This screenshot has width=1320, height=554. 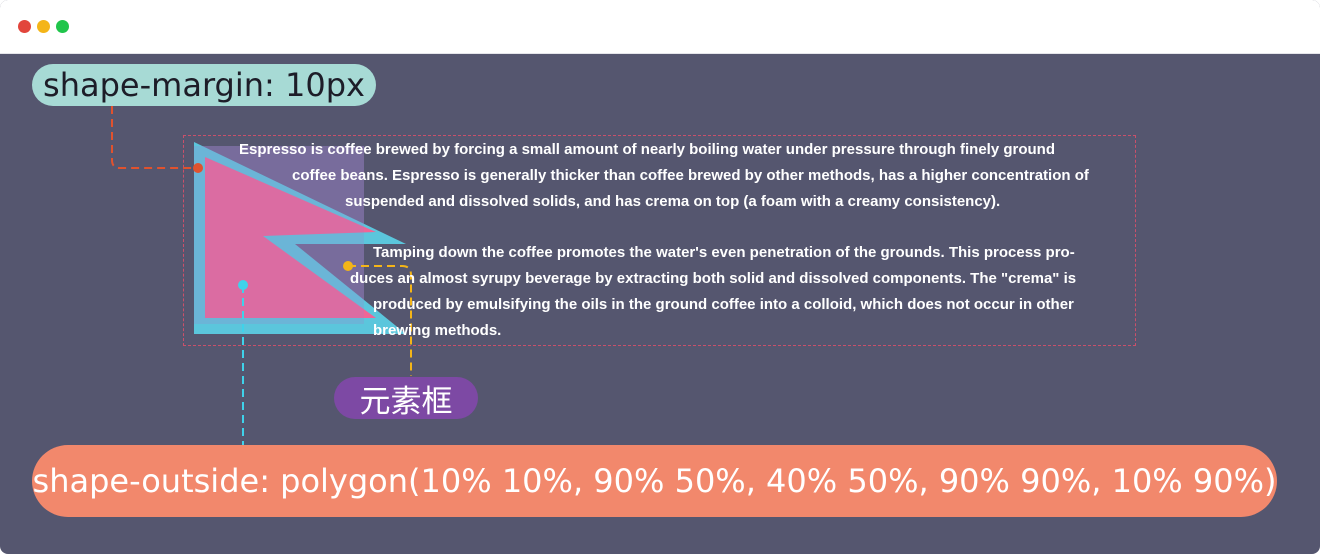 What do you see at coordinates (660, 27) in the screenshot?
I see `window-titlebar` at bounding box center [660, 27].